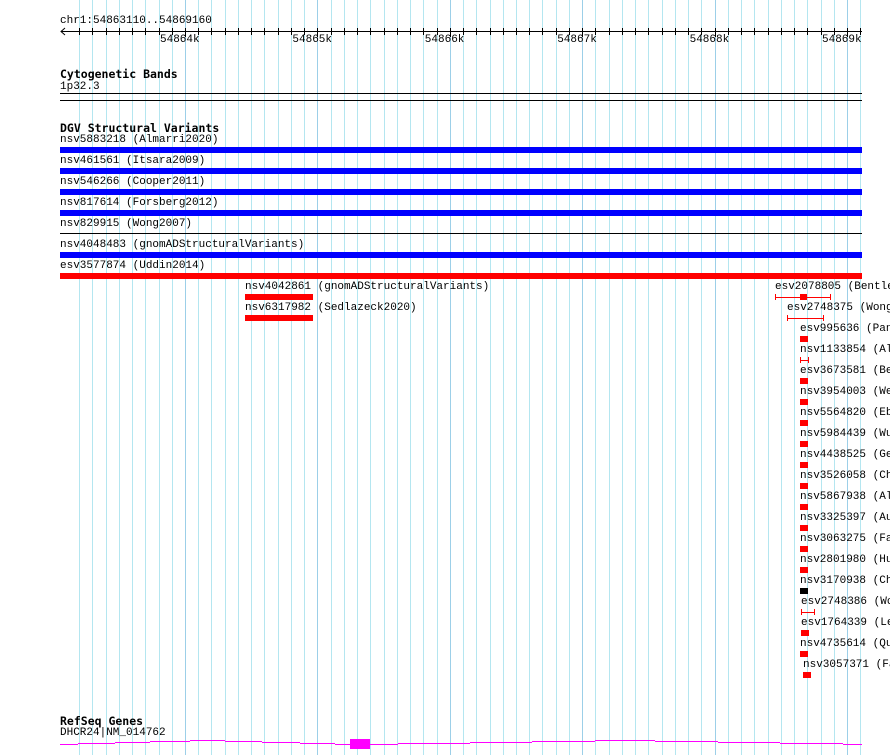 The image size is (890, 755). Describe the element at coordinates (139, 128) in the screenshot. I see `dgv-track-title: DGV Structural Variants` at that location.